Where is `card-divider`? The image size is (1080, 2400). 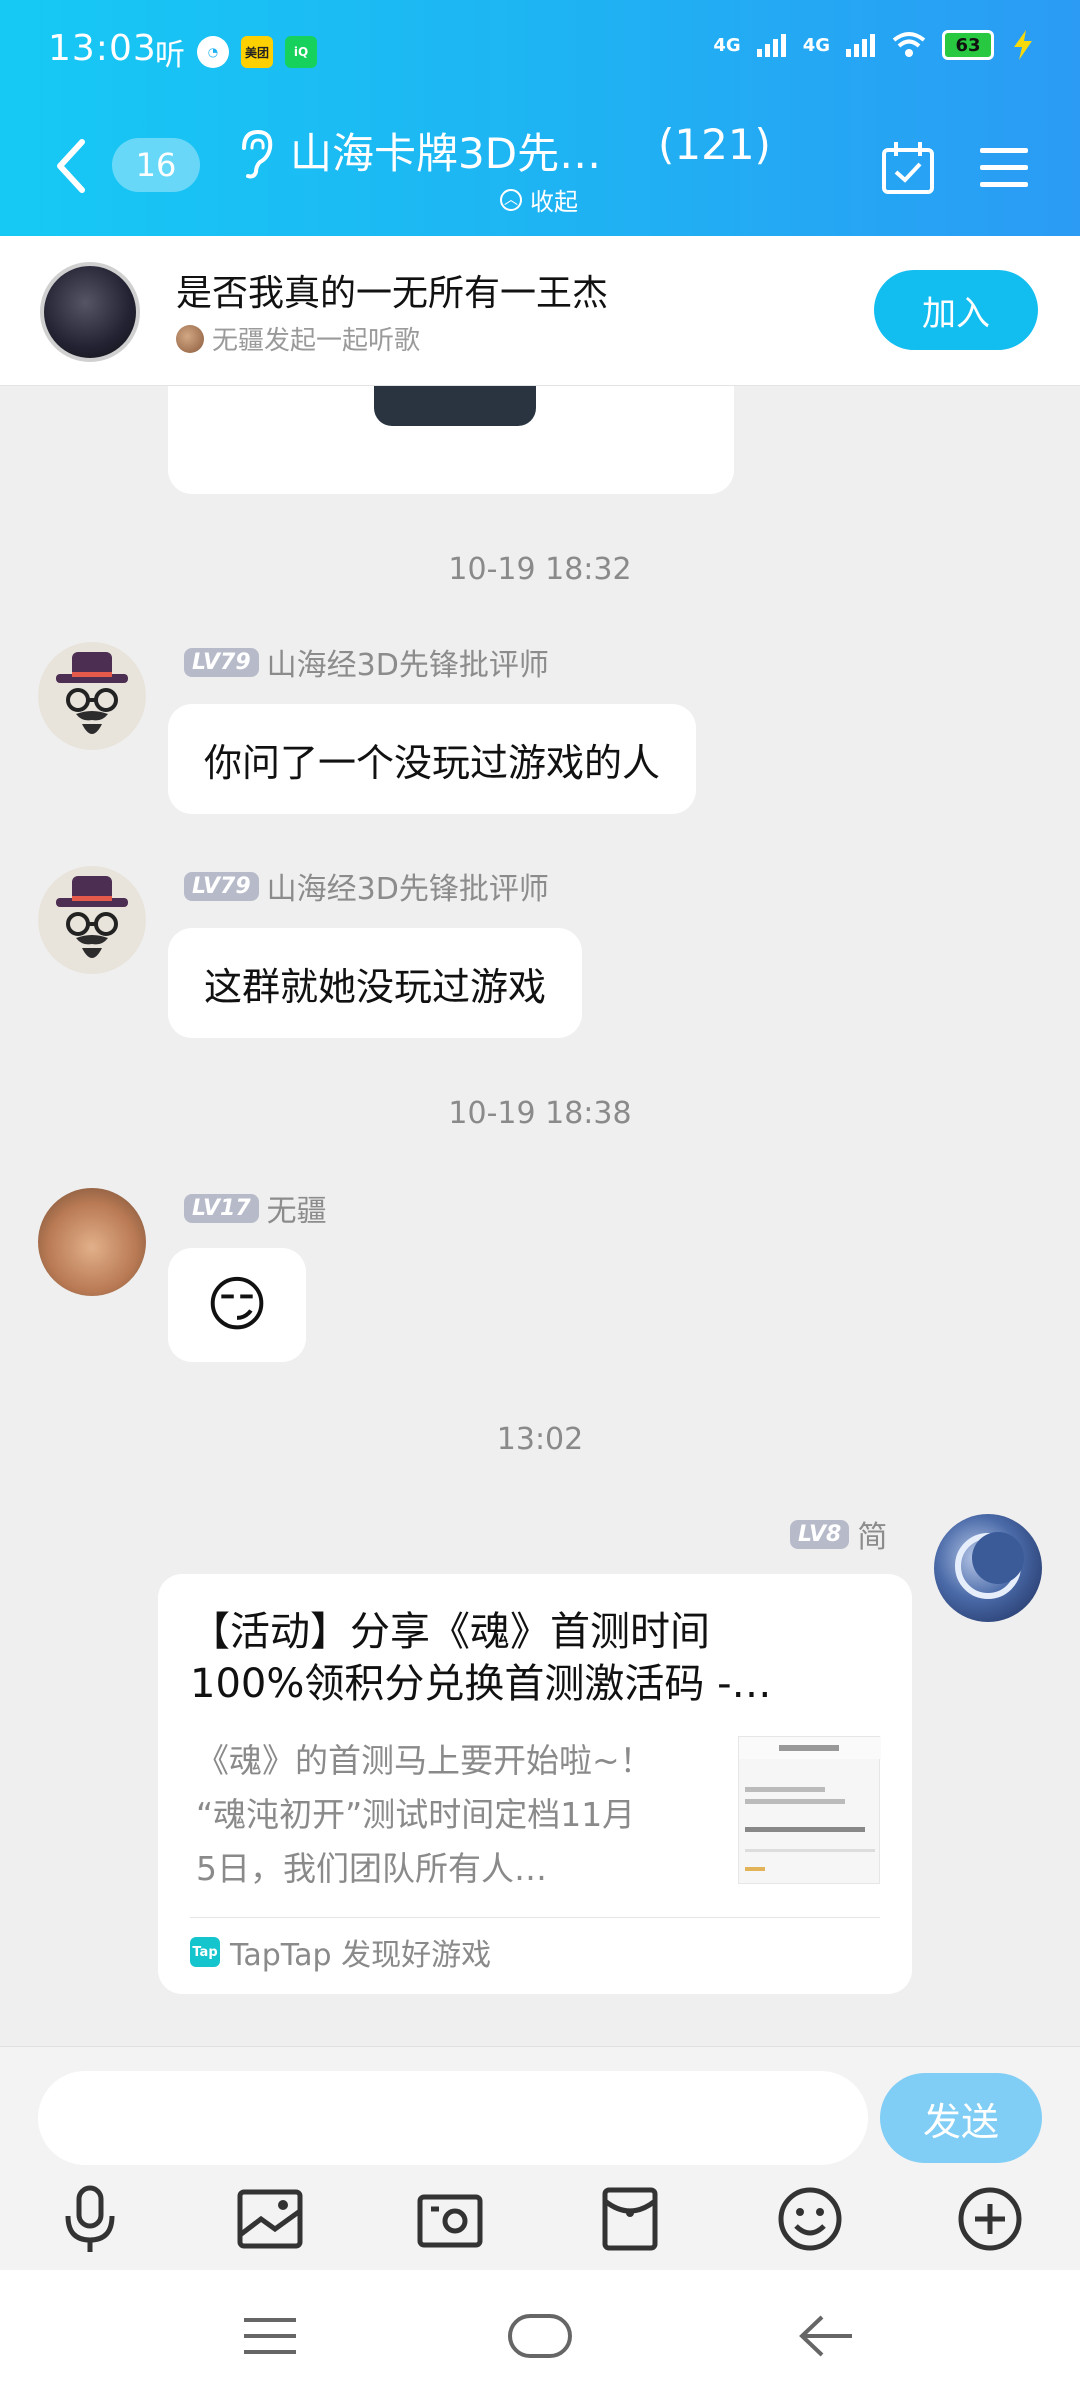
card-divider is located at coordinates (535, 1917).